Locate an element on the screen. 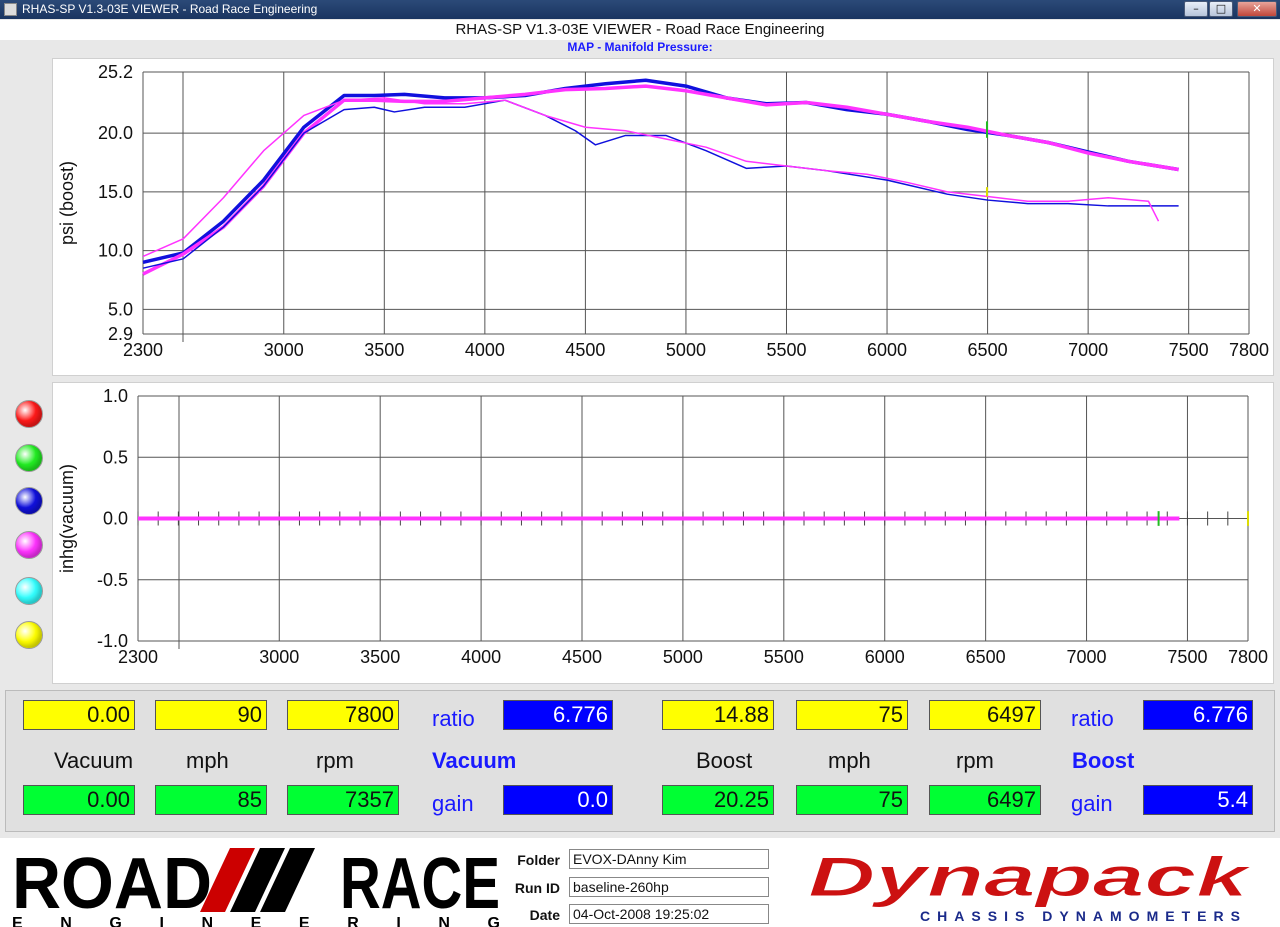  y-axis-label: psi (boost) is located at coordinates (67, 203).